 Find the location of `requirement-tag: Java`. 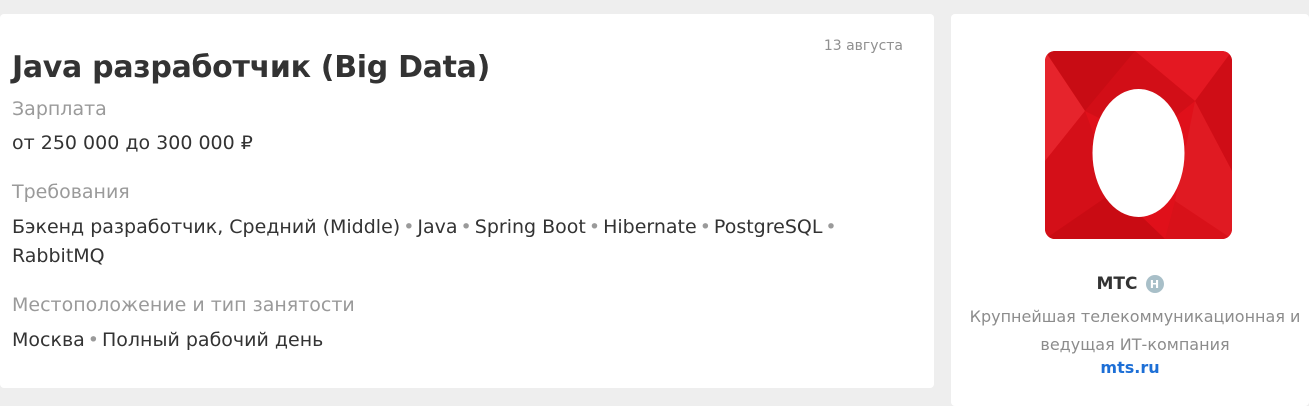

requirement-tag: Java is located at coordinates (437, 227).